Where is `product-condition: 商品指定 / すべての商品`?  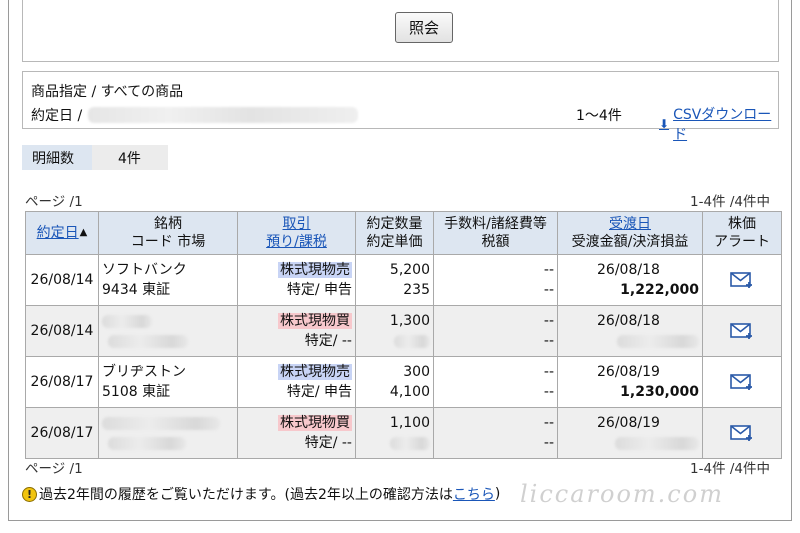 product-condition: 商品指定 / すべての商品 is located at coordinates (107, 92).